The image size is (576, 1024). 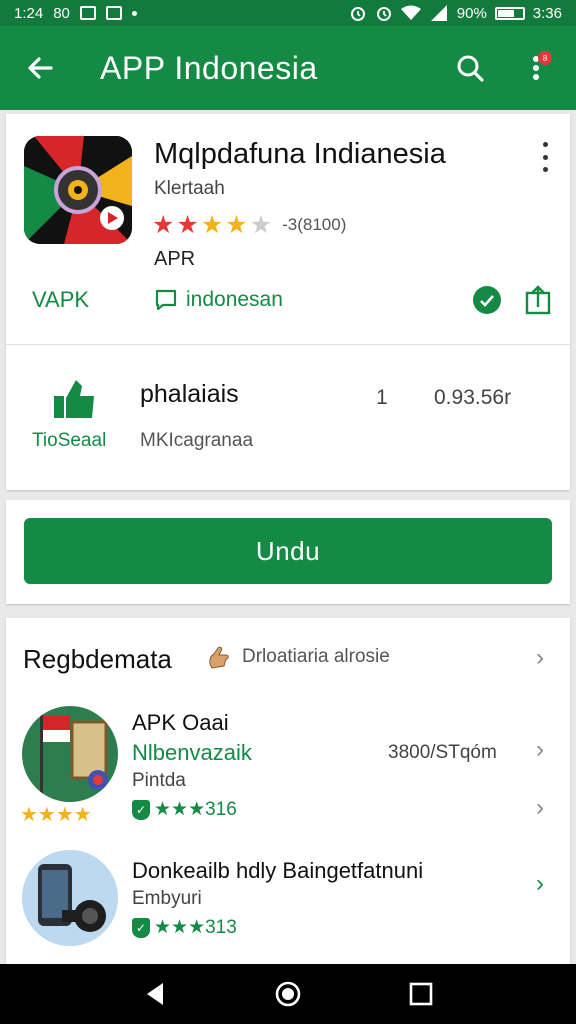 I want to click on thumbs-up-icon, so click(x=74, y=399).